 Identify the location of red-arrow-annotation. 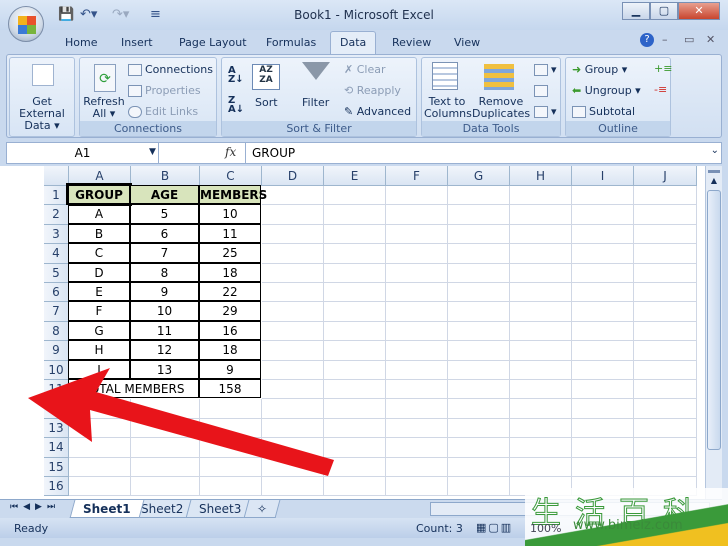
(181, 422).